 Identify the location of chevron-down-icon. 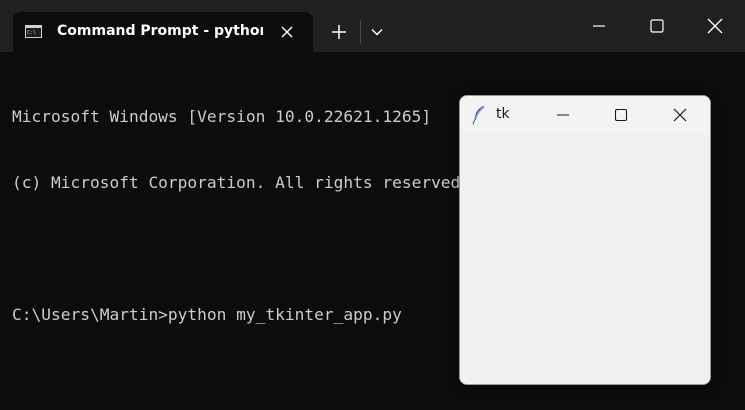
(377, 32).